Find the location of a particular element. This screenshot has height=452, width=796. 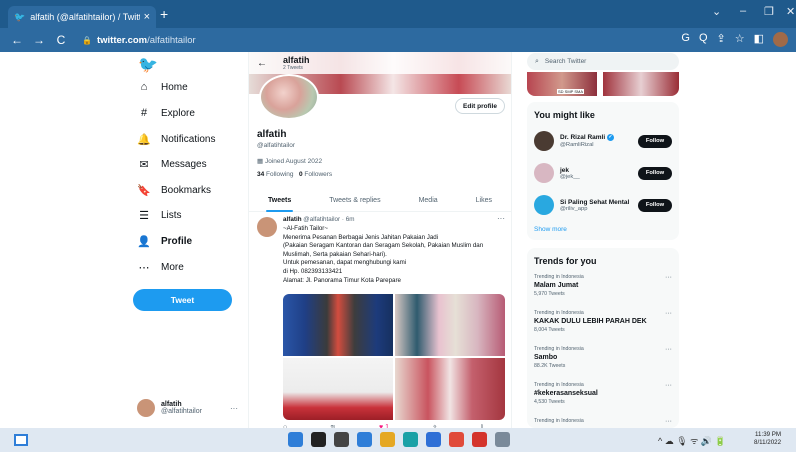

account-switcher: alfatih @alfatihtailor is located at coordinates (169, 408).